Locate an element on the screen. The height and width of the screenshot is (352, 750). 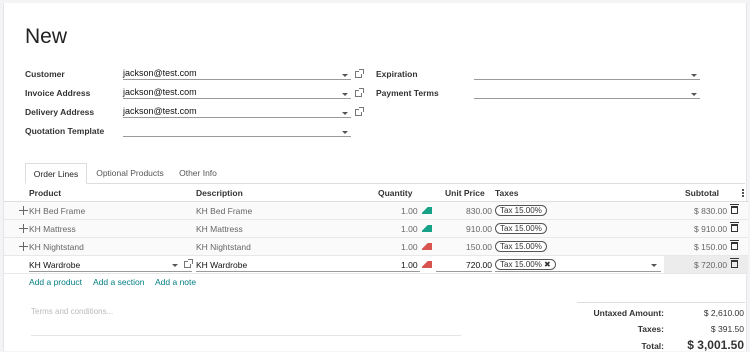
quotation-template-field is located at coordinates (237, 131).